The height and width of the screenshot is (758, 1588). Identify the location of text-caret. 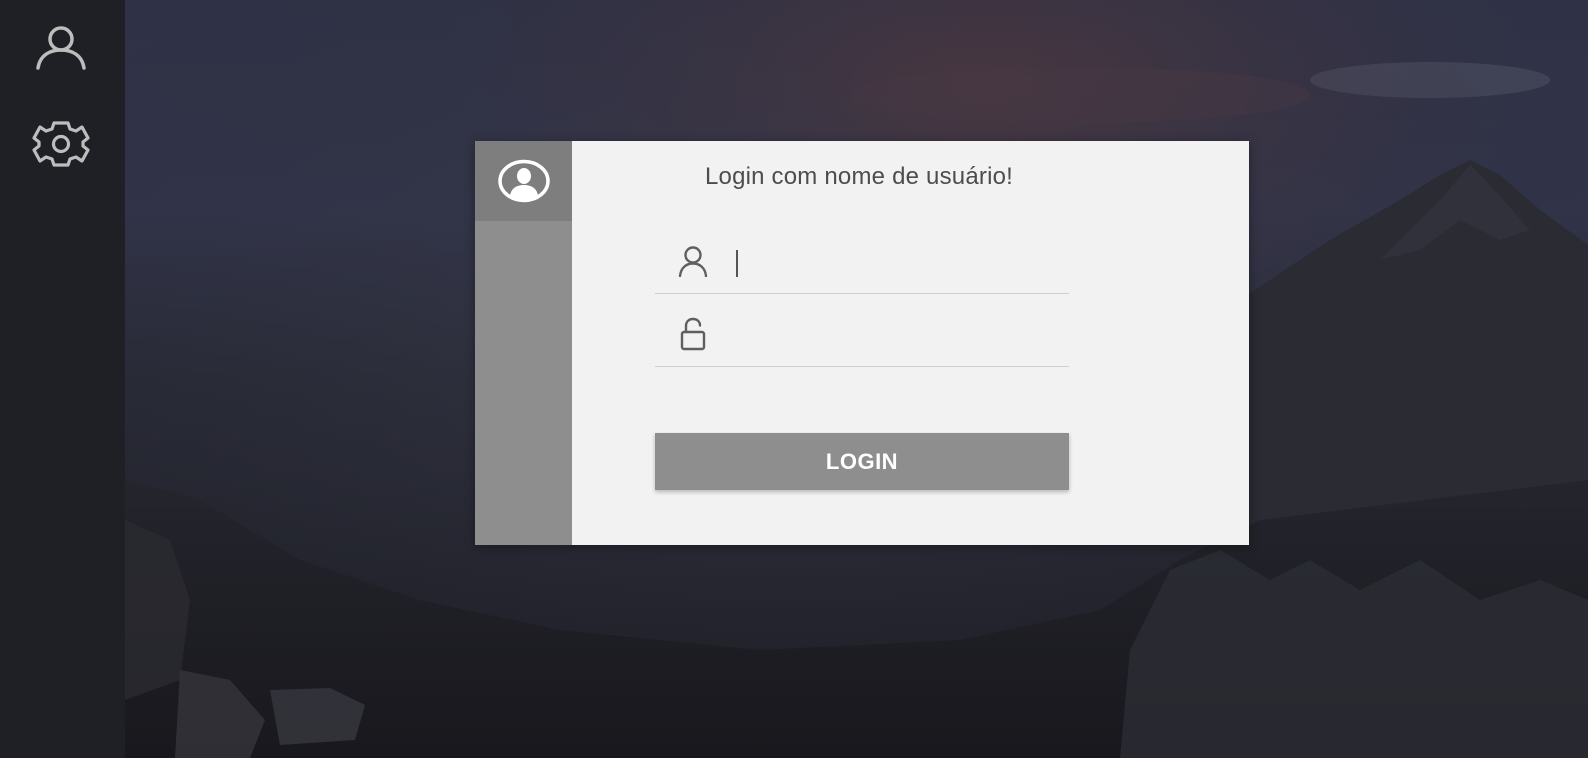
(737, 263).